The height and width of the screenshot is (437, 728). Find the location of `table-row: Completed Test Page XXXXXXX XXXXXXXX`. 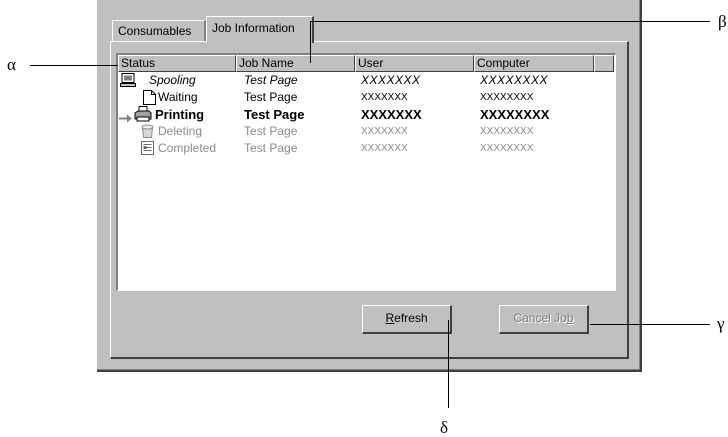

table-row: Completed Test Page XXXXXXX XXXXXXXX is located at coordinates (366, 148).